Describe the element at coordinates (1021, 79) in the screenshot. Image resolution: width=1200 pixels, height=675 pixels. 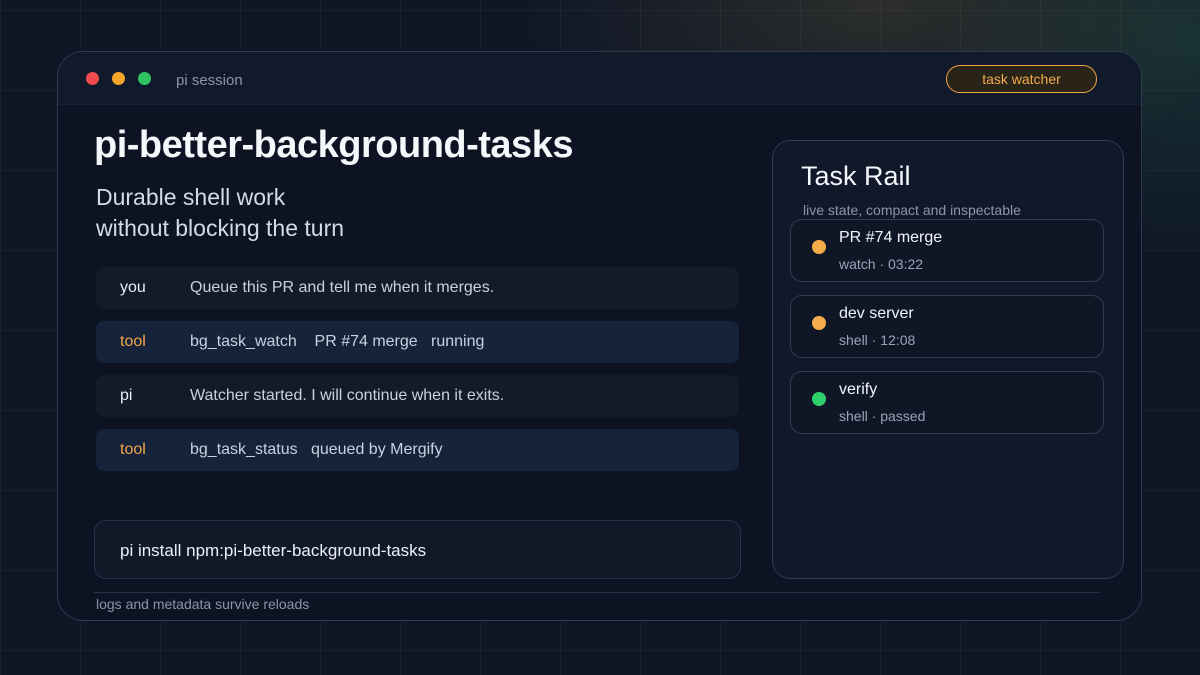
I see `task-watcher-badge: task watcher` at that location.